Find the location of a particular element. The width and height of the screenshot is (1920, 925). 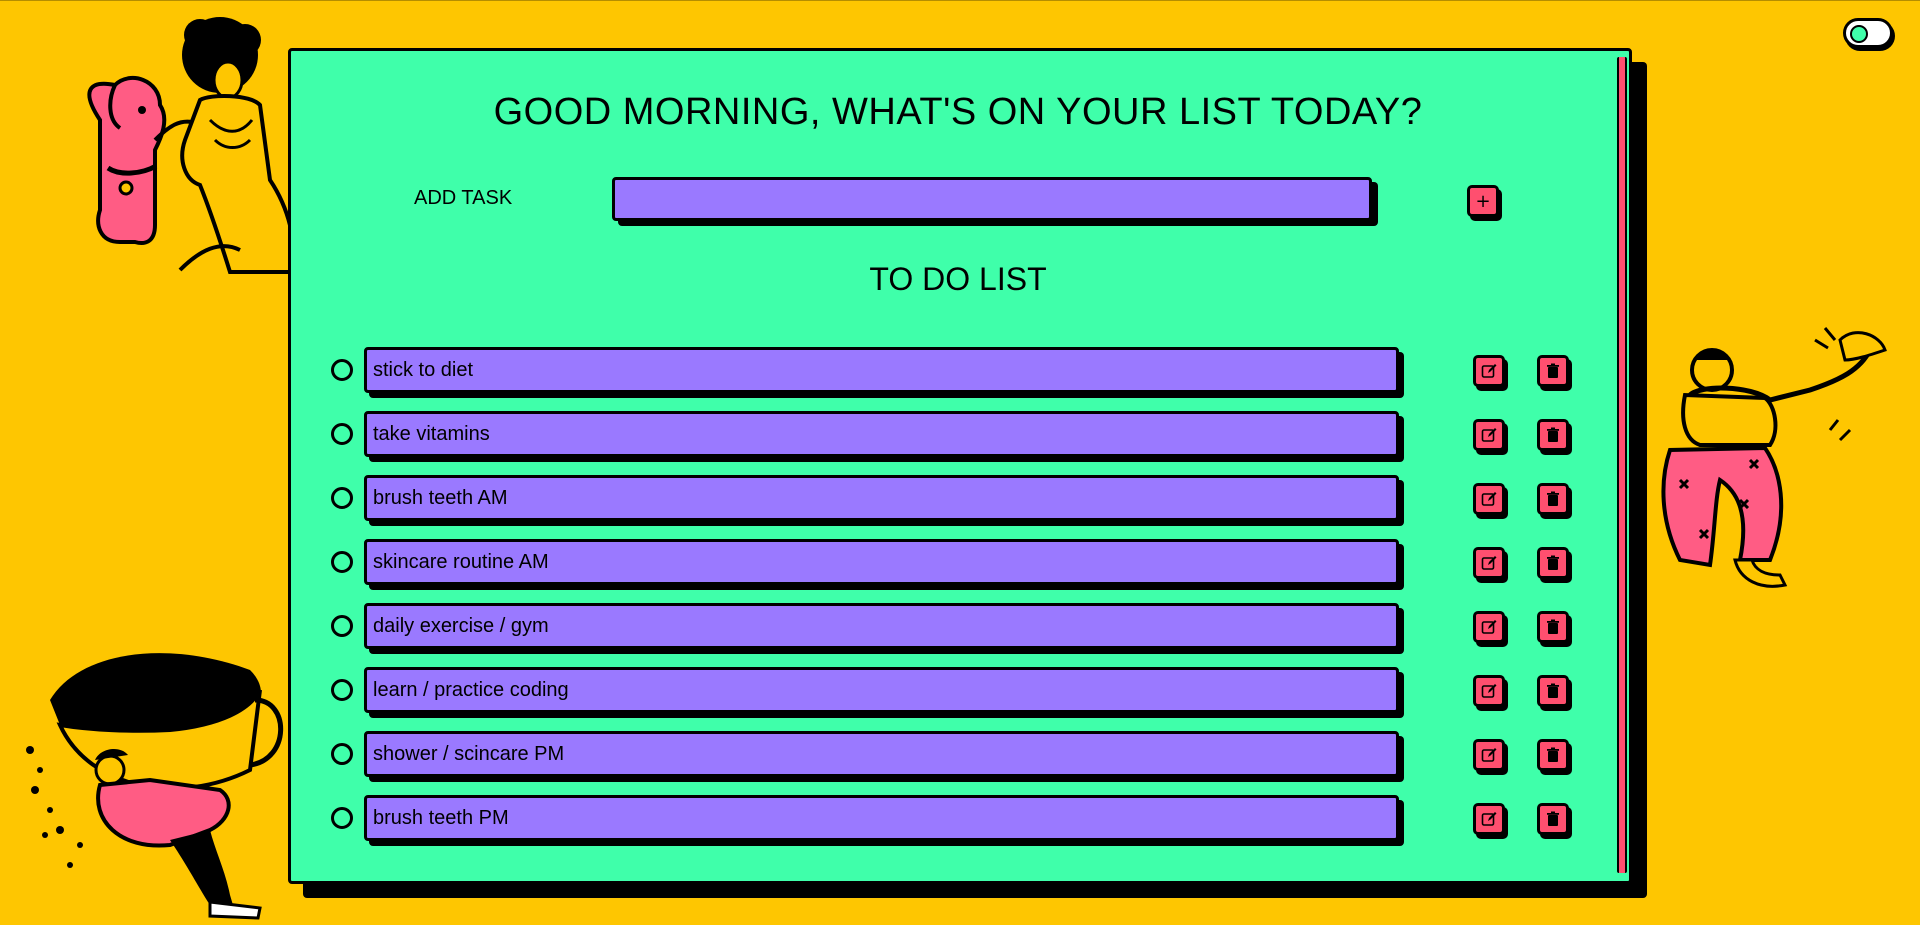

toggle-knob is located at coordinates (1859, 34).